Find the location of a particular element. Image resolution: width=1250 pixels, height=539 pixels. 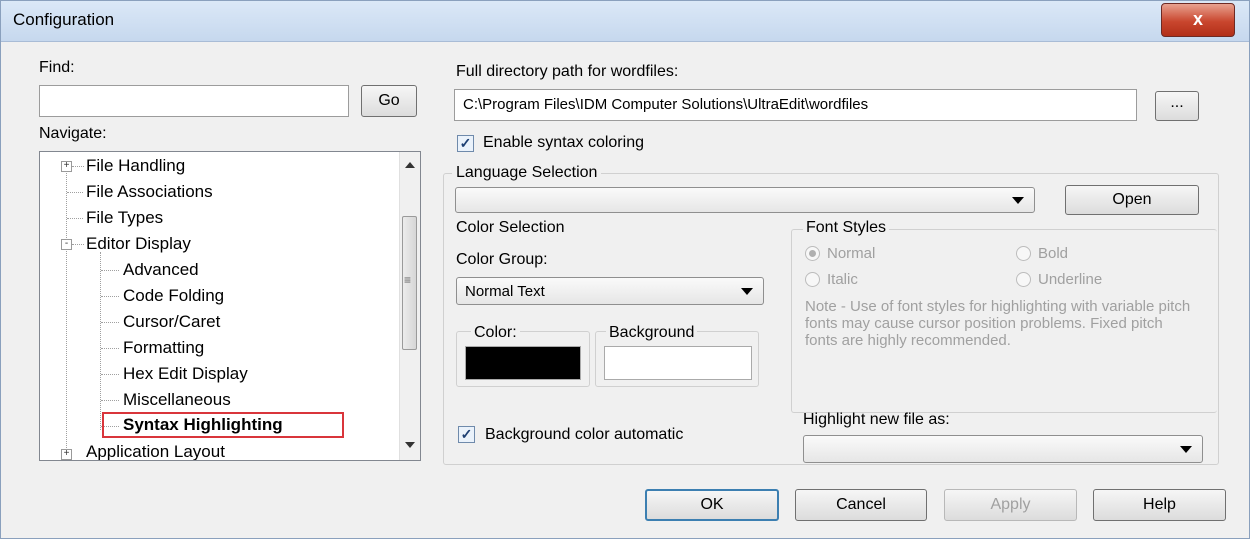

bg-auto-label: Background color automatic is located at coordinates (584, 434).